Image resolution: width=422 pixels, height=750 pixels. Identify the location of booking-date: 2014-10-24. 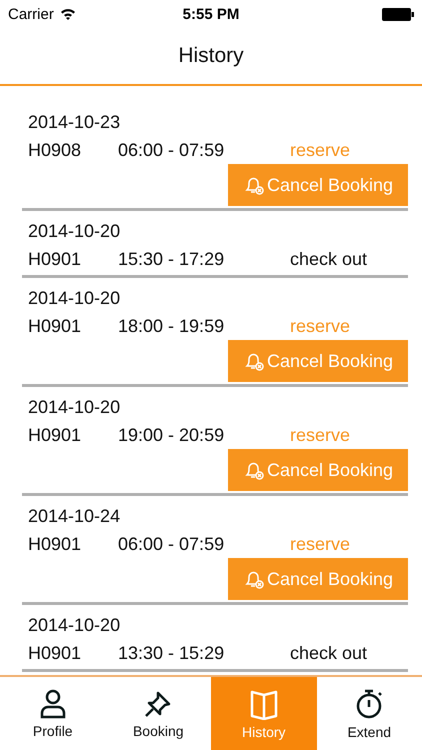
(74, 516).